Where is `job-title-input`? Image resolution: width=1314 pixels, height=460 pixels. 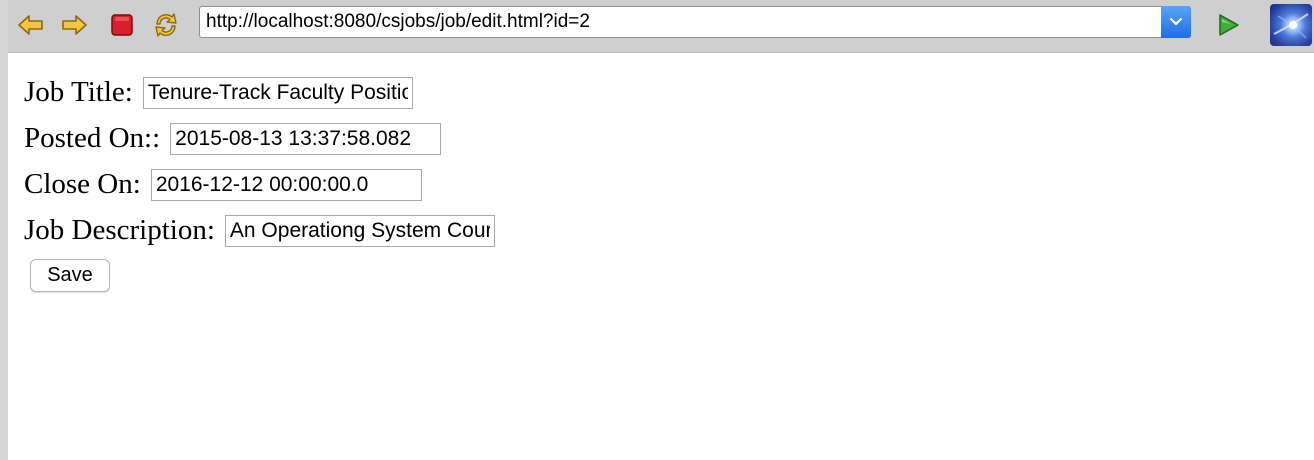
job-title-input is located at coordinates (277, 92).